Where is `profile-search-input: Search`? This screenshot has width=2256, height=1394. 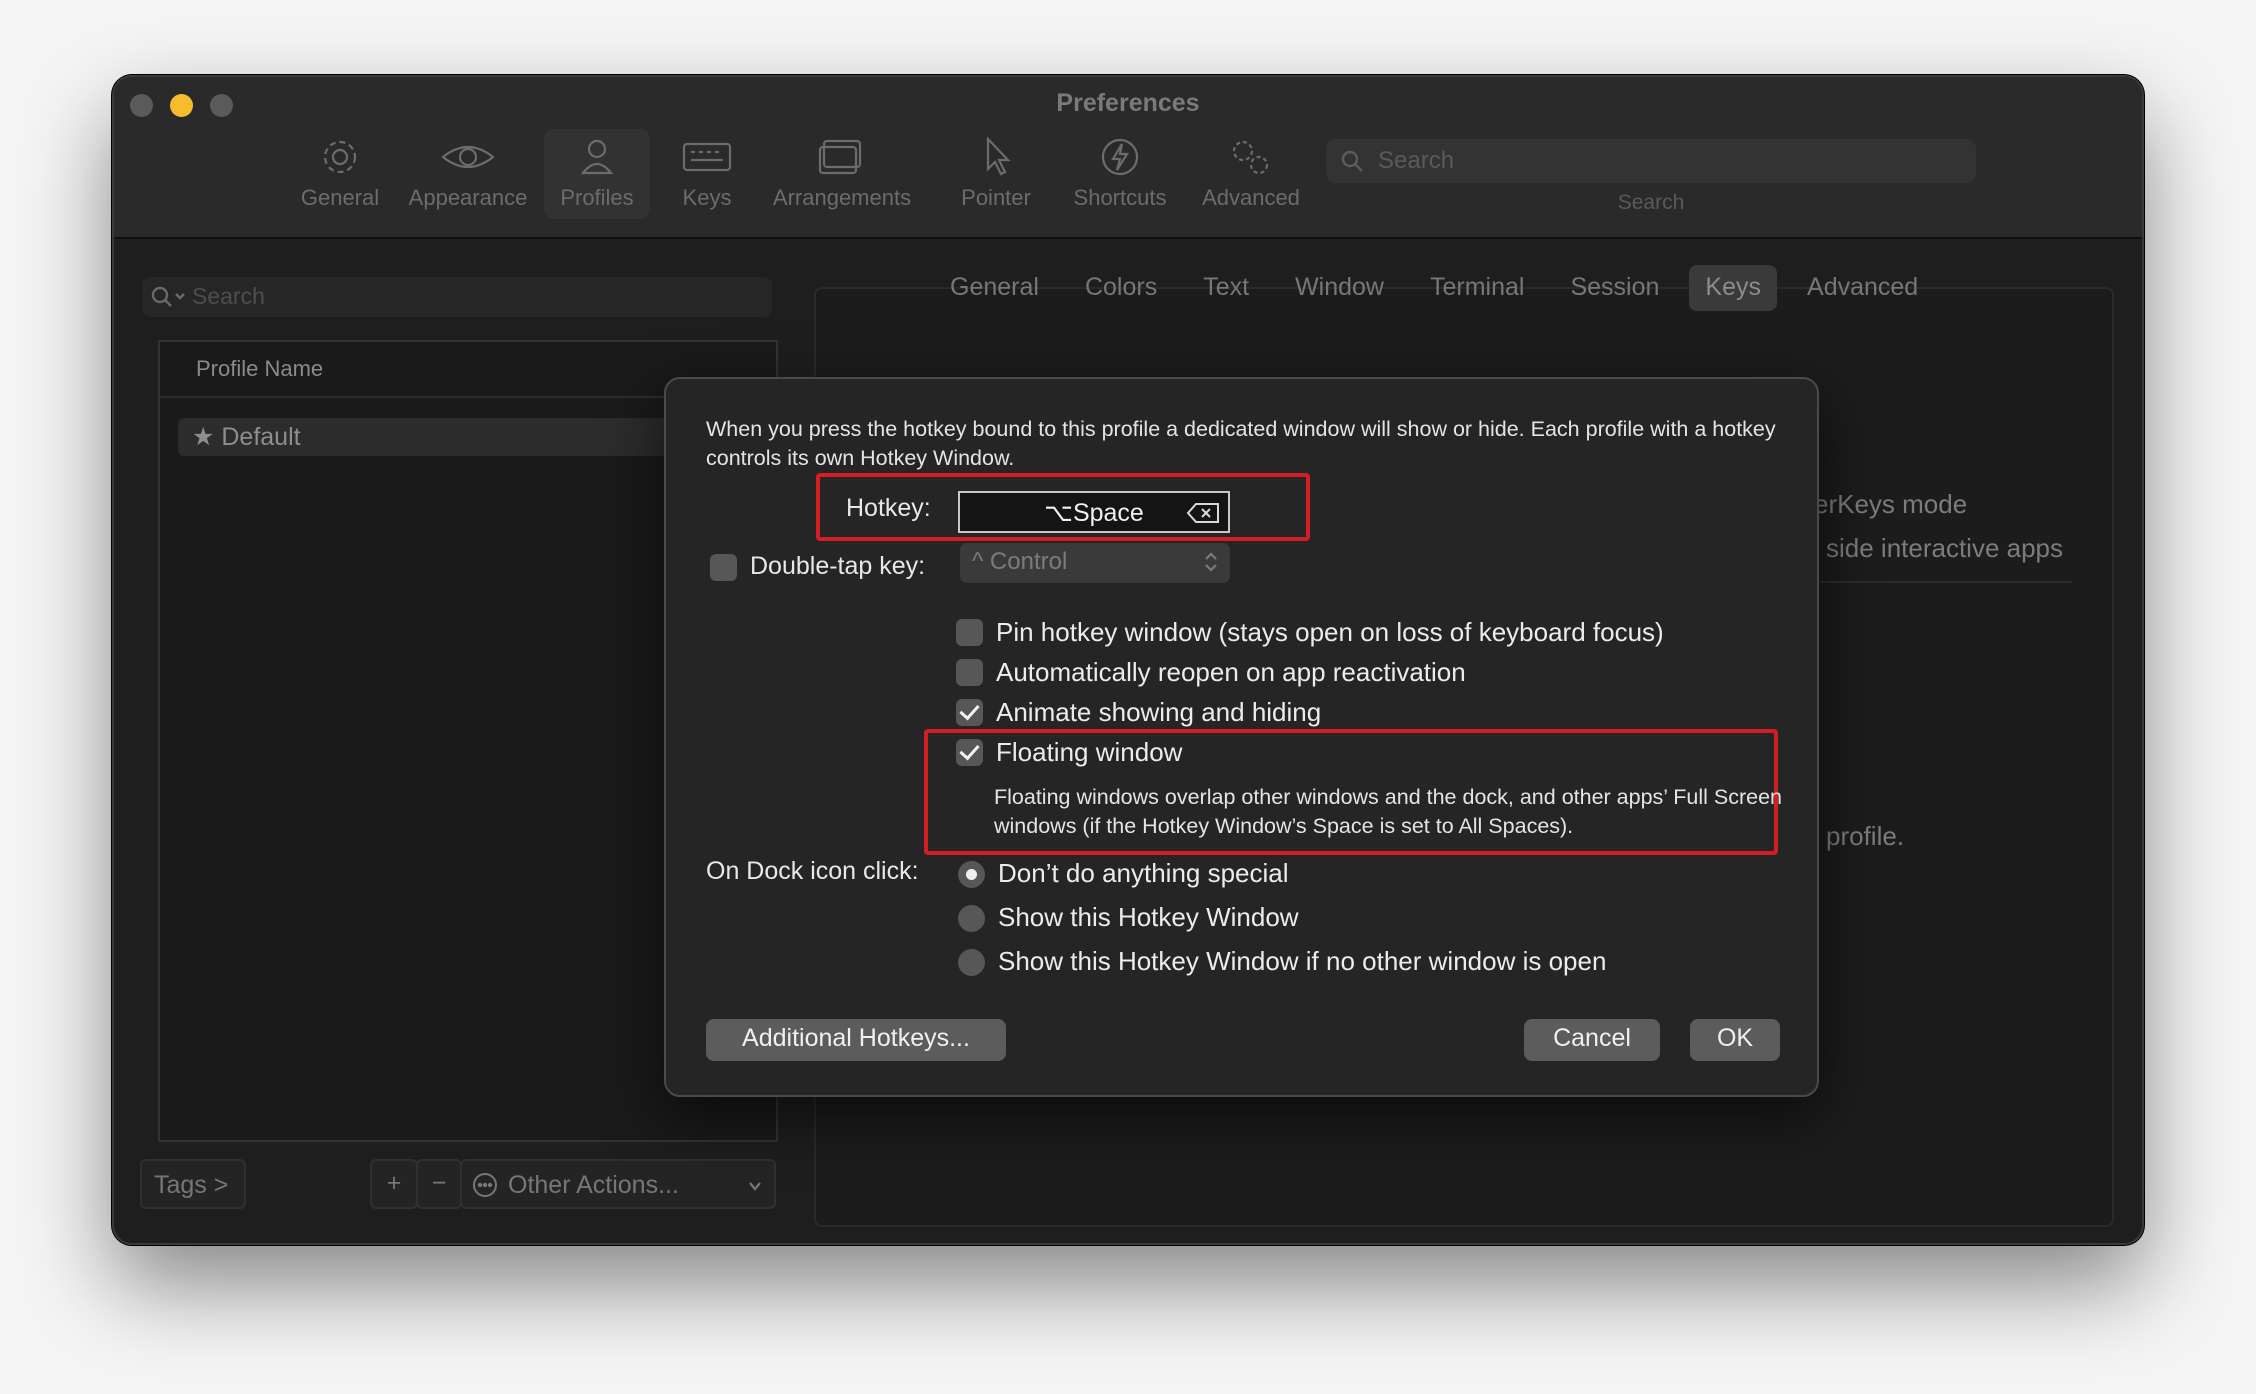
profile-search-input: Search is located at coordinates (457, 297).